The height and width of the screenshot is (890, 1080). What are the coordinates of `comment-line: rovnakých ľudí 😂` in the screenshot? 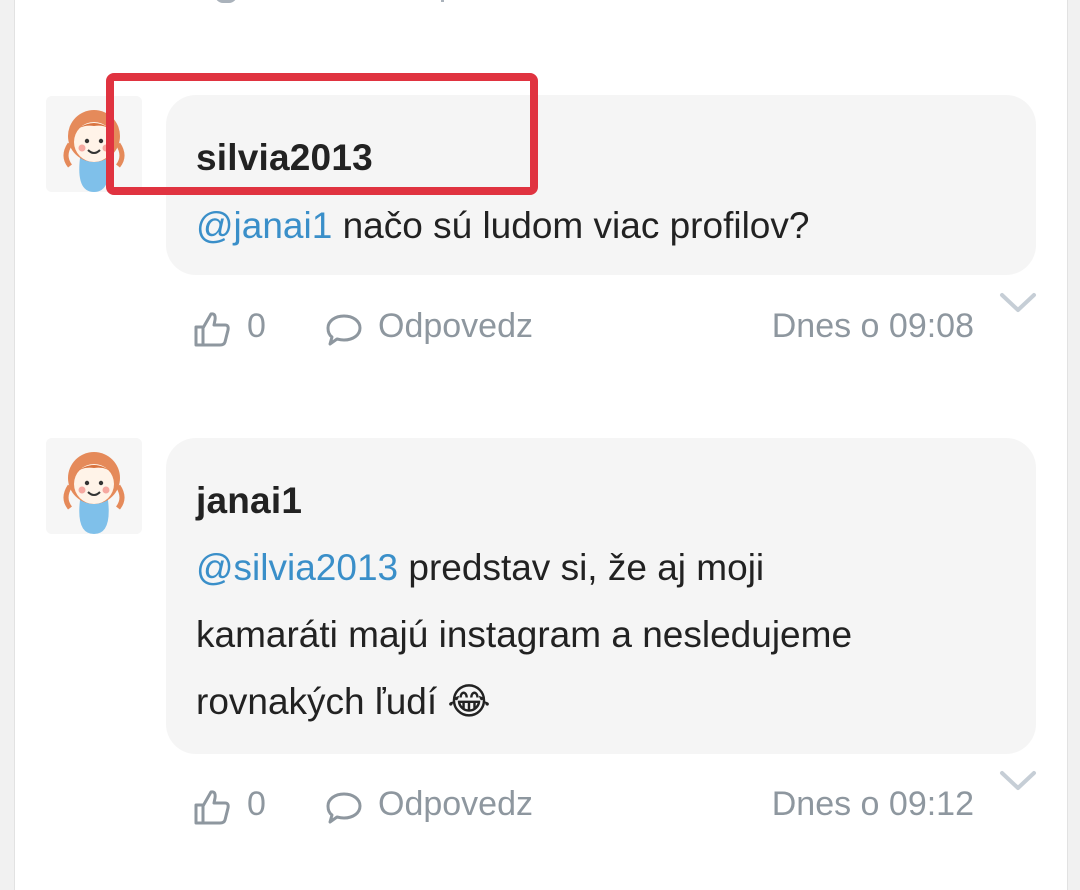 It's located at (601, 701).